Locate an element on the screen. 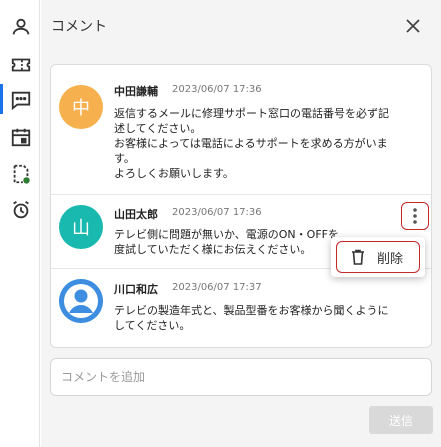  comment-line: してください。 is located at coordinates (152, 325).